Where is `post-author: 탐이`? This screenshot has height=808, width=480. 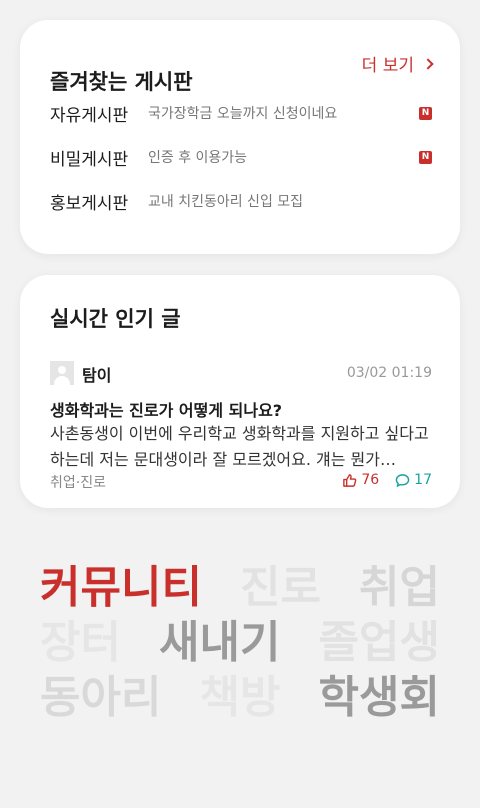
post-author: 탐이 is located at coordinates (97, 375).